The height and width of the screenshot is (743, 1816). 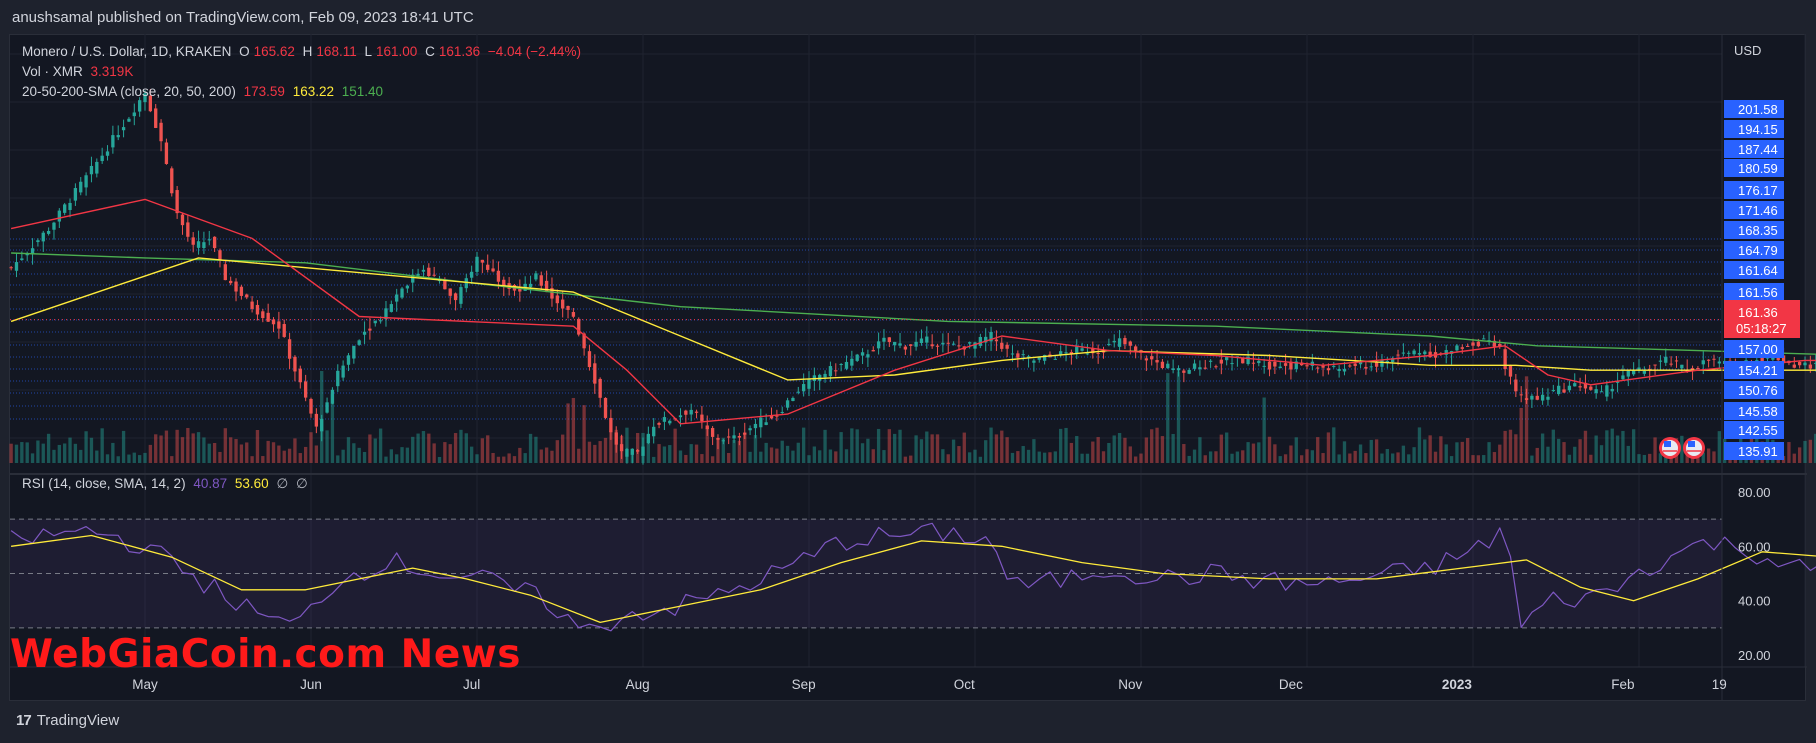 I want to click on rsi-label: RSI (14, close, SMA, 14, 2), so click(x=104, y=483).